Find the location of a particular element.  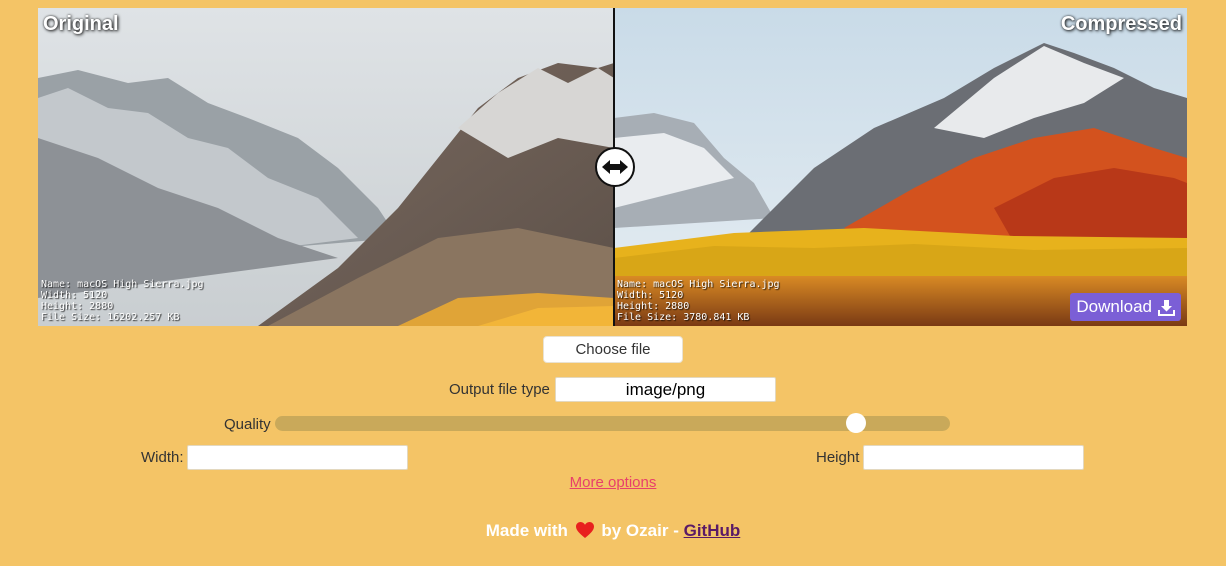

compressed-file-width: Width: 5120 is located at coordinates (650, 295).